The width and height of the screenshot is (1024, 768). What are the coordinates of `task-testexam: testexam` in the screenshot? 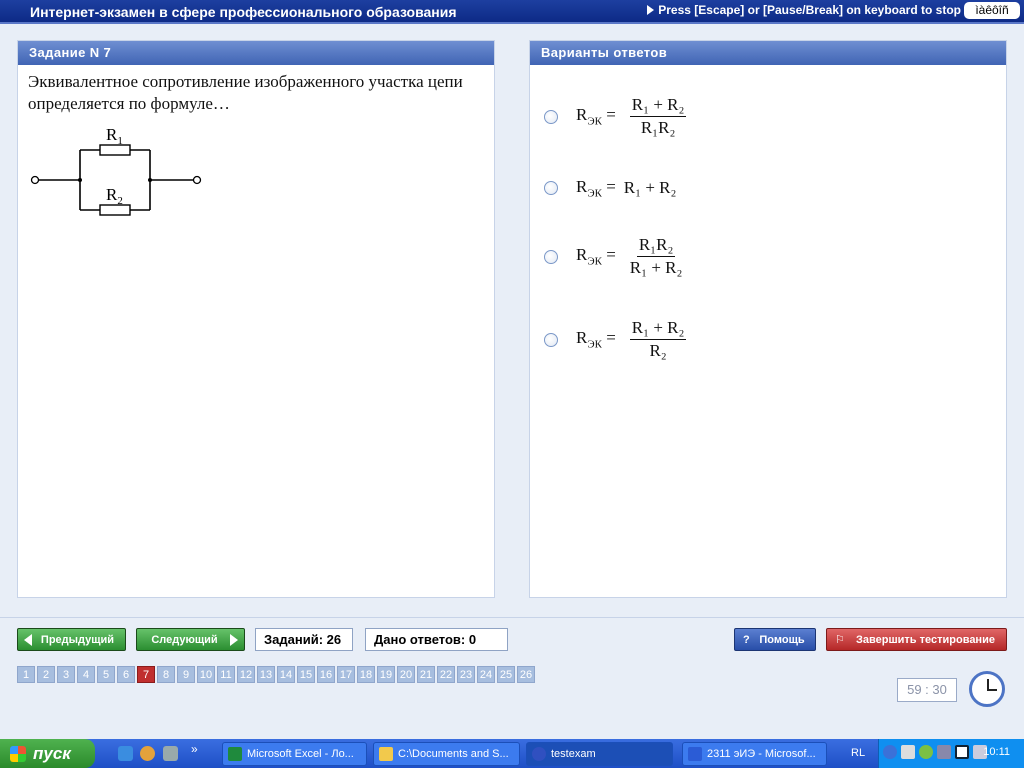 It's located at (599, 754).